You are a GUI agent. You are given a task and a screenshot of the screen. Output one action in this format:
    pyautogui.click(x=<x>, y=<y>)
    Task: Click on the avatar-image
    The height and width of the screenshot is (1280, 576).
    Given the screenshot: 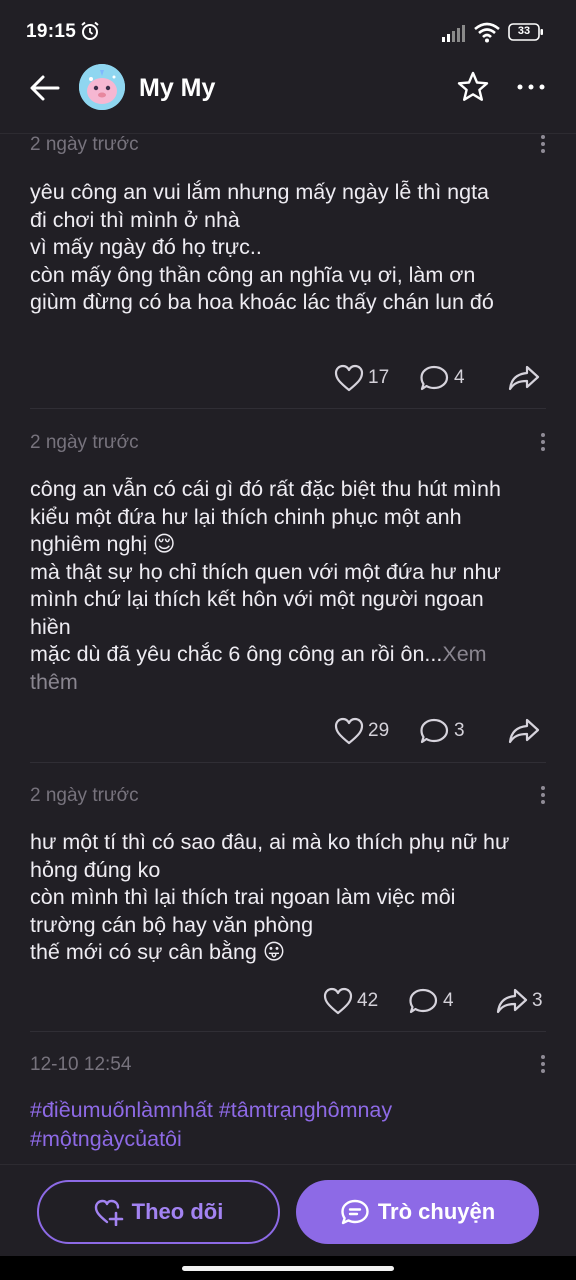 What is the action you would take?
    pyautogui.click(x=102, y=87)
    